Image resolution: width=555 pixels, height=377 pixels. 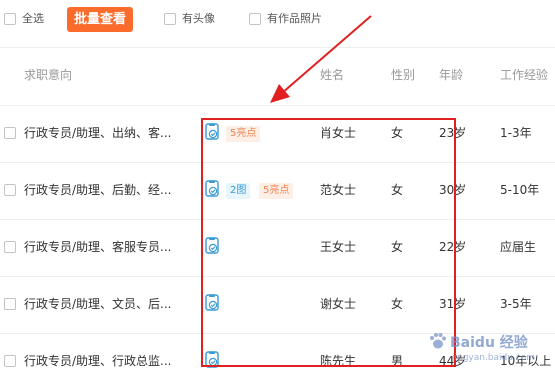 What do you see at coordinates (100, 19) in the screenshot?
I see `batch-view-button: 批量查看` at bounding box center [100, 19].